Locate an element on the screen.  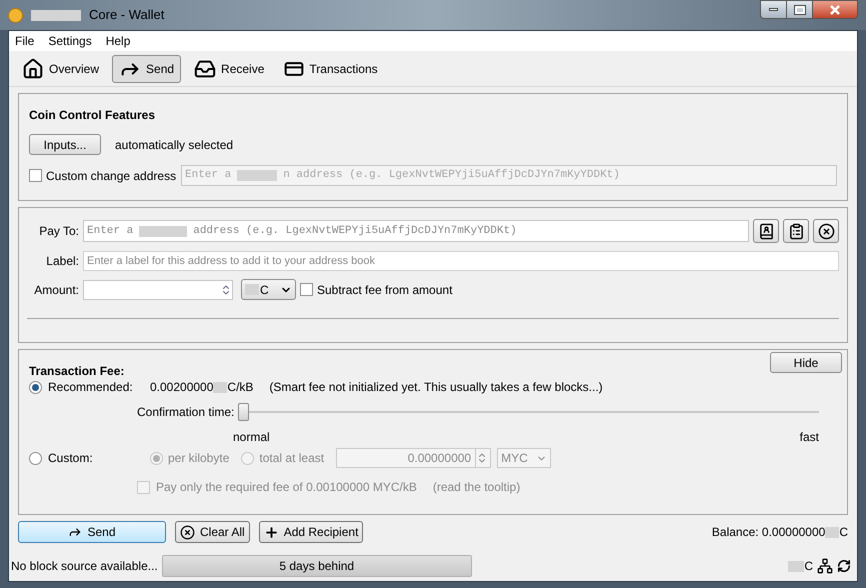
field-label: Pay To: is located at coordinates (58, 231).